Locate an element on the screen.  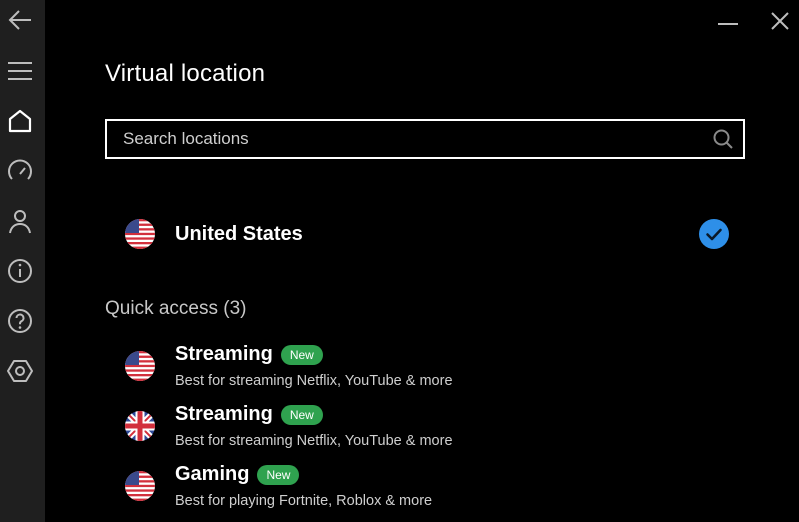
back-arrow-icon is located at coordinates (19, 20).